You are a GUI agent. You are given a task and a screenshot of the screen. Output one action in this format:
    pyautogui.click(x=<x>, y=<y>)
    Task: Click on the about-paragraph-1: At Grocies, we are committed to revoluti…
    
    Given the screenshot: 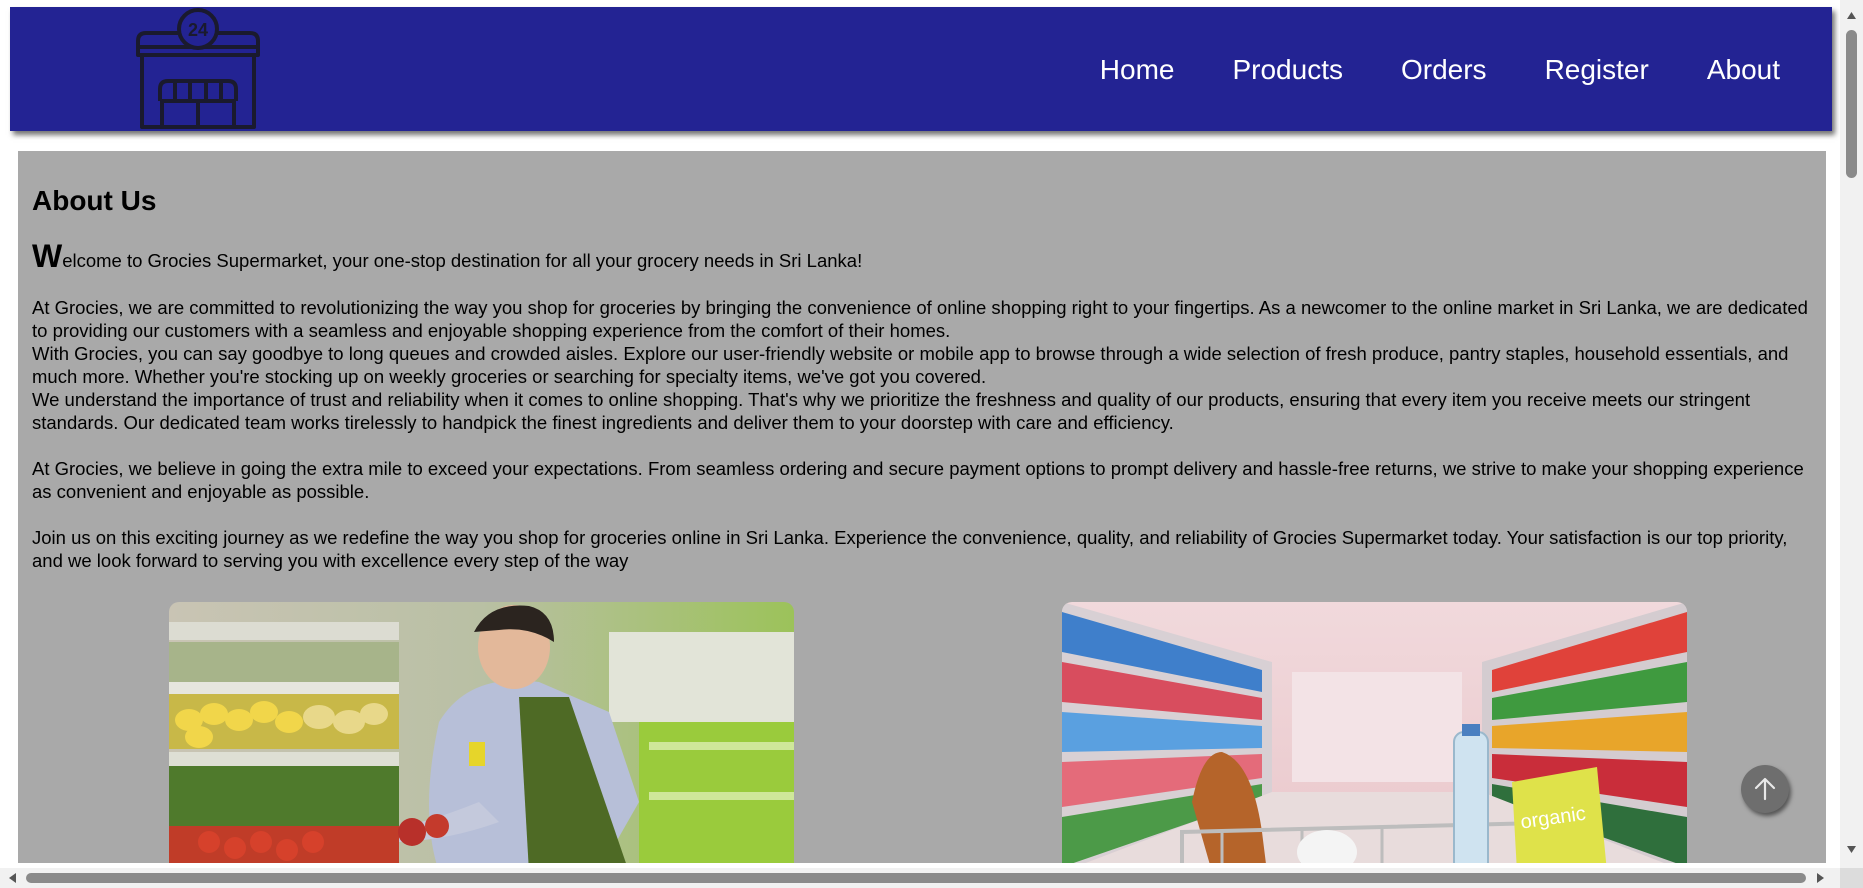 What is the action you would take?
    pyautogui.click(x=920, y=319)
    